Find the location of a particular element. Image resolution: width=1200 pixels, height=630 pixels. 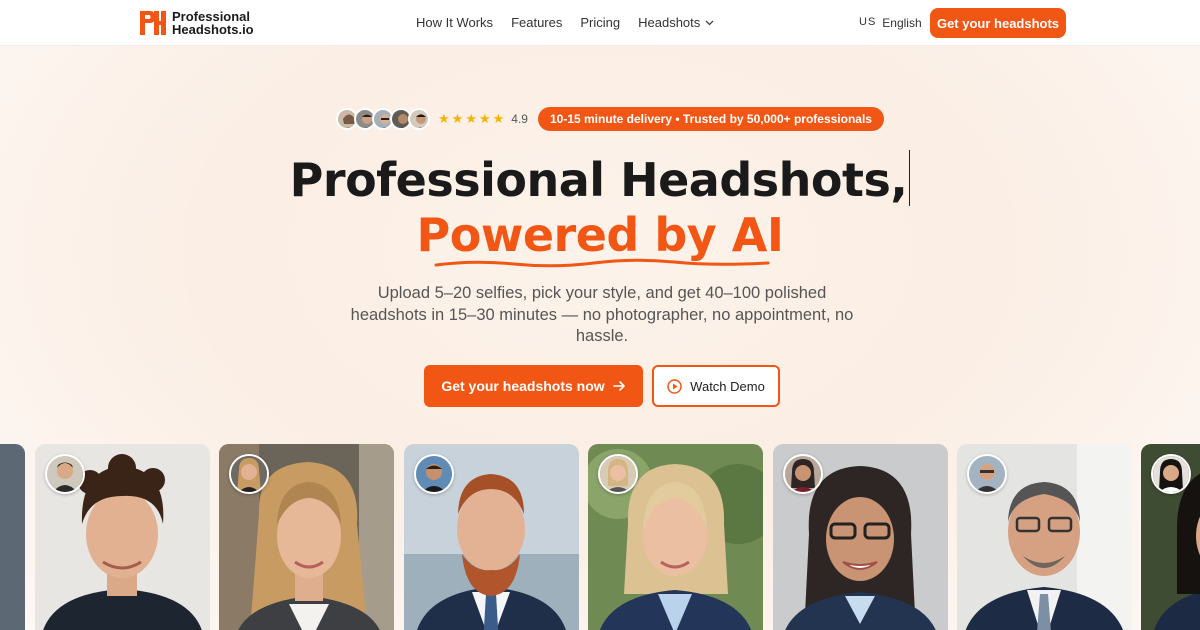

play-circle-icon is located at coordinates (674, 386).